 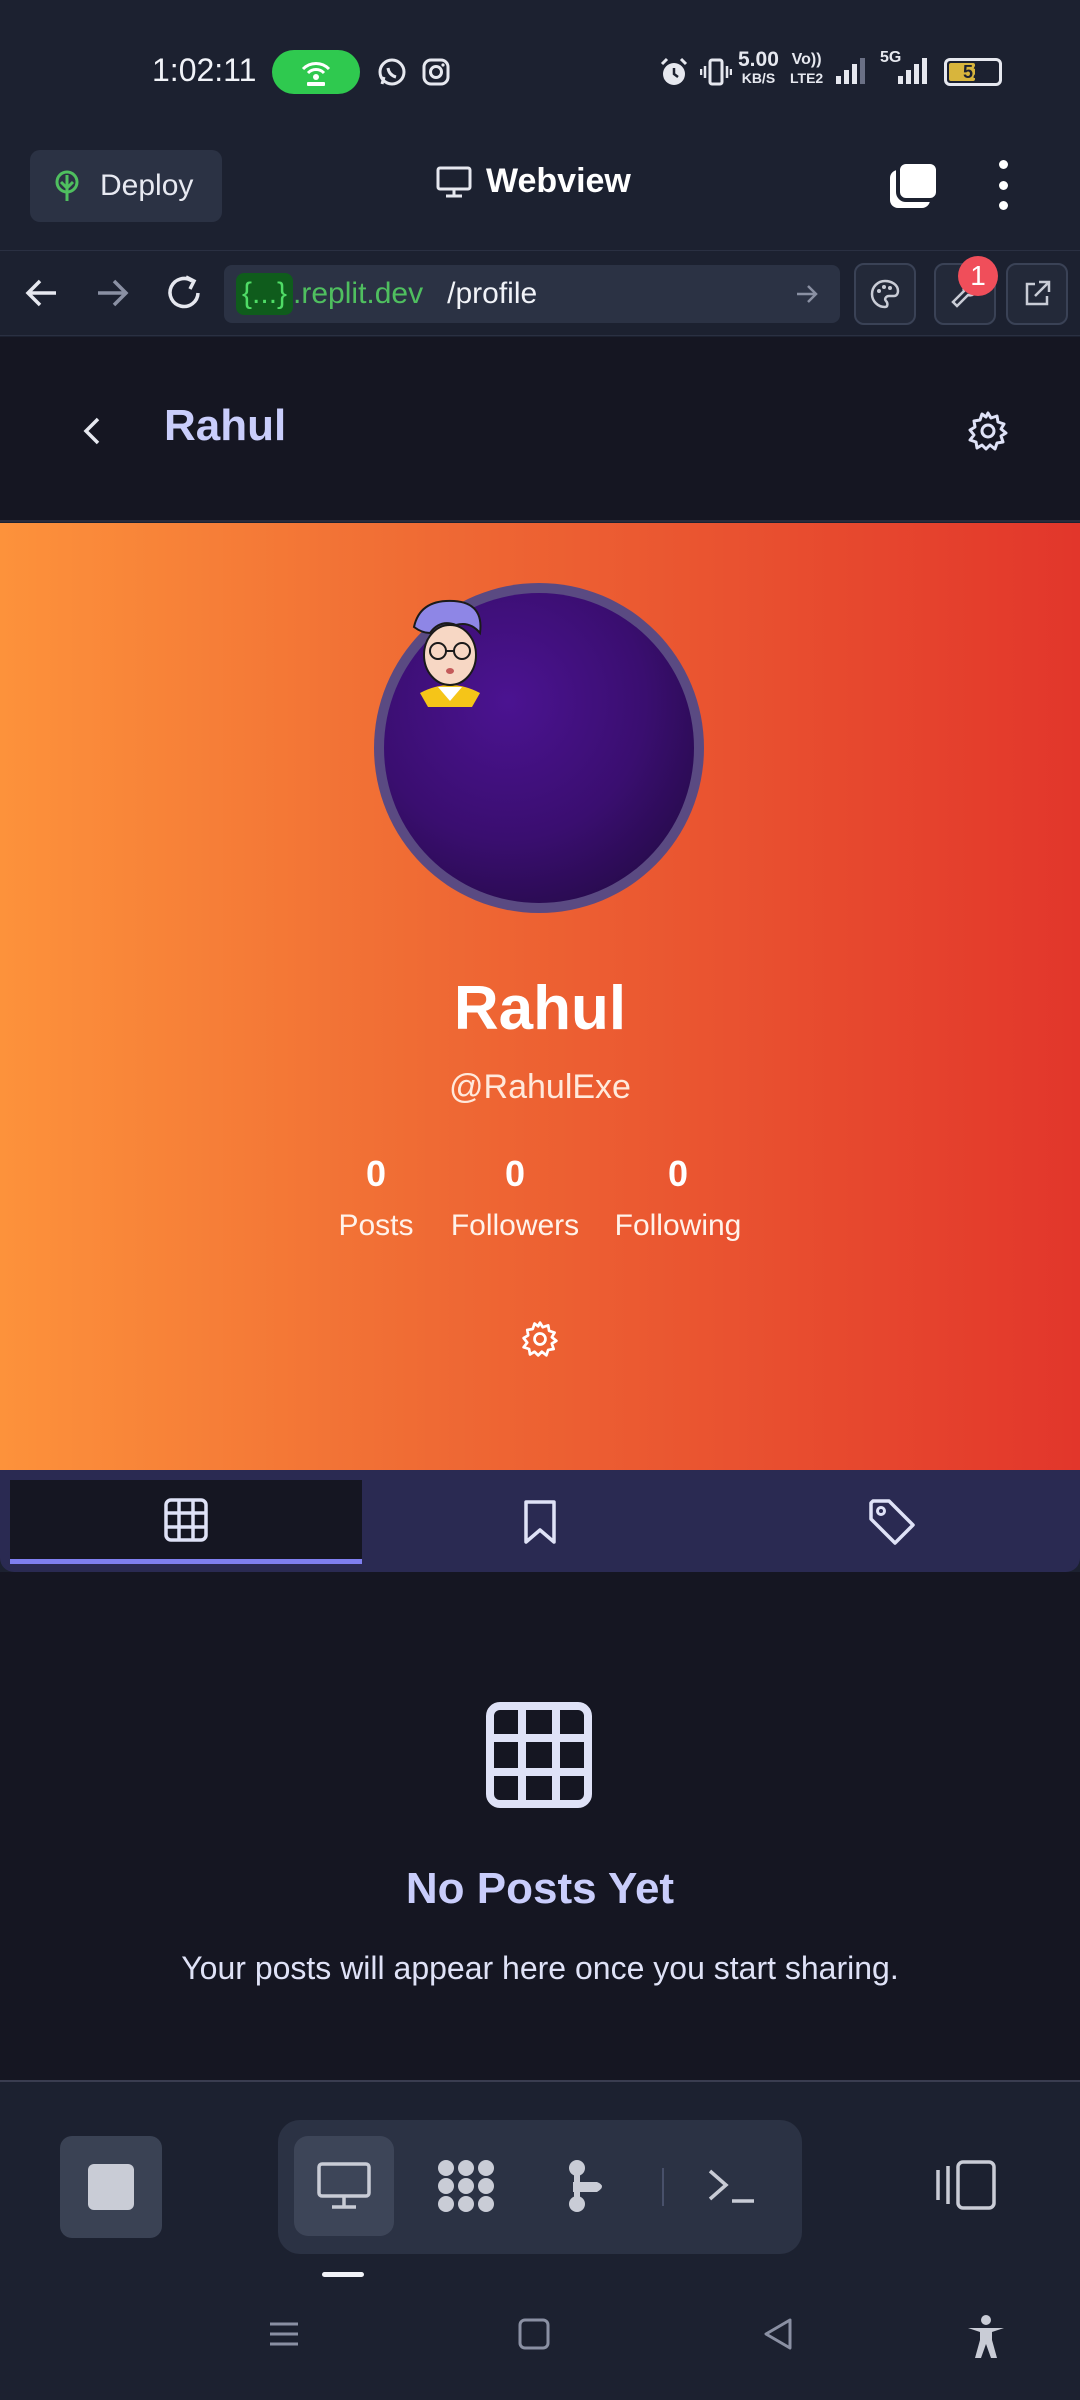 I want to click on stat-following: 0 Following, so click(x=678, y=1198).